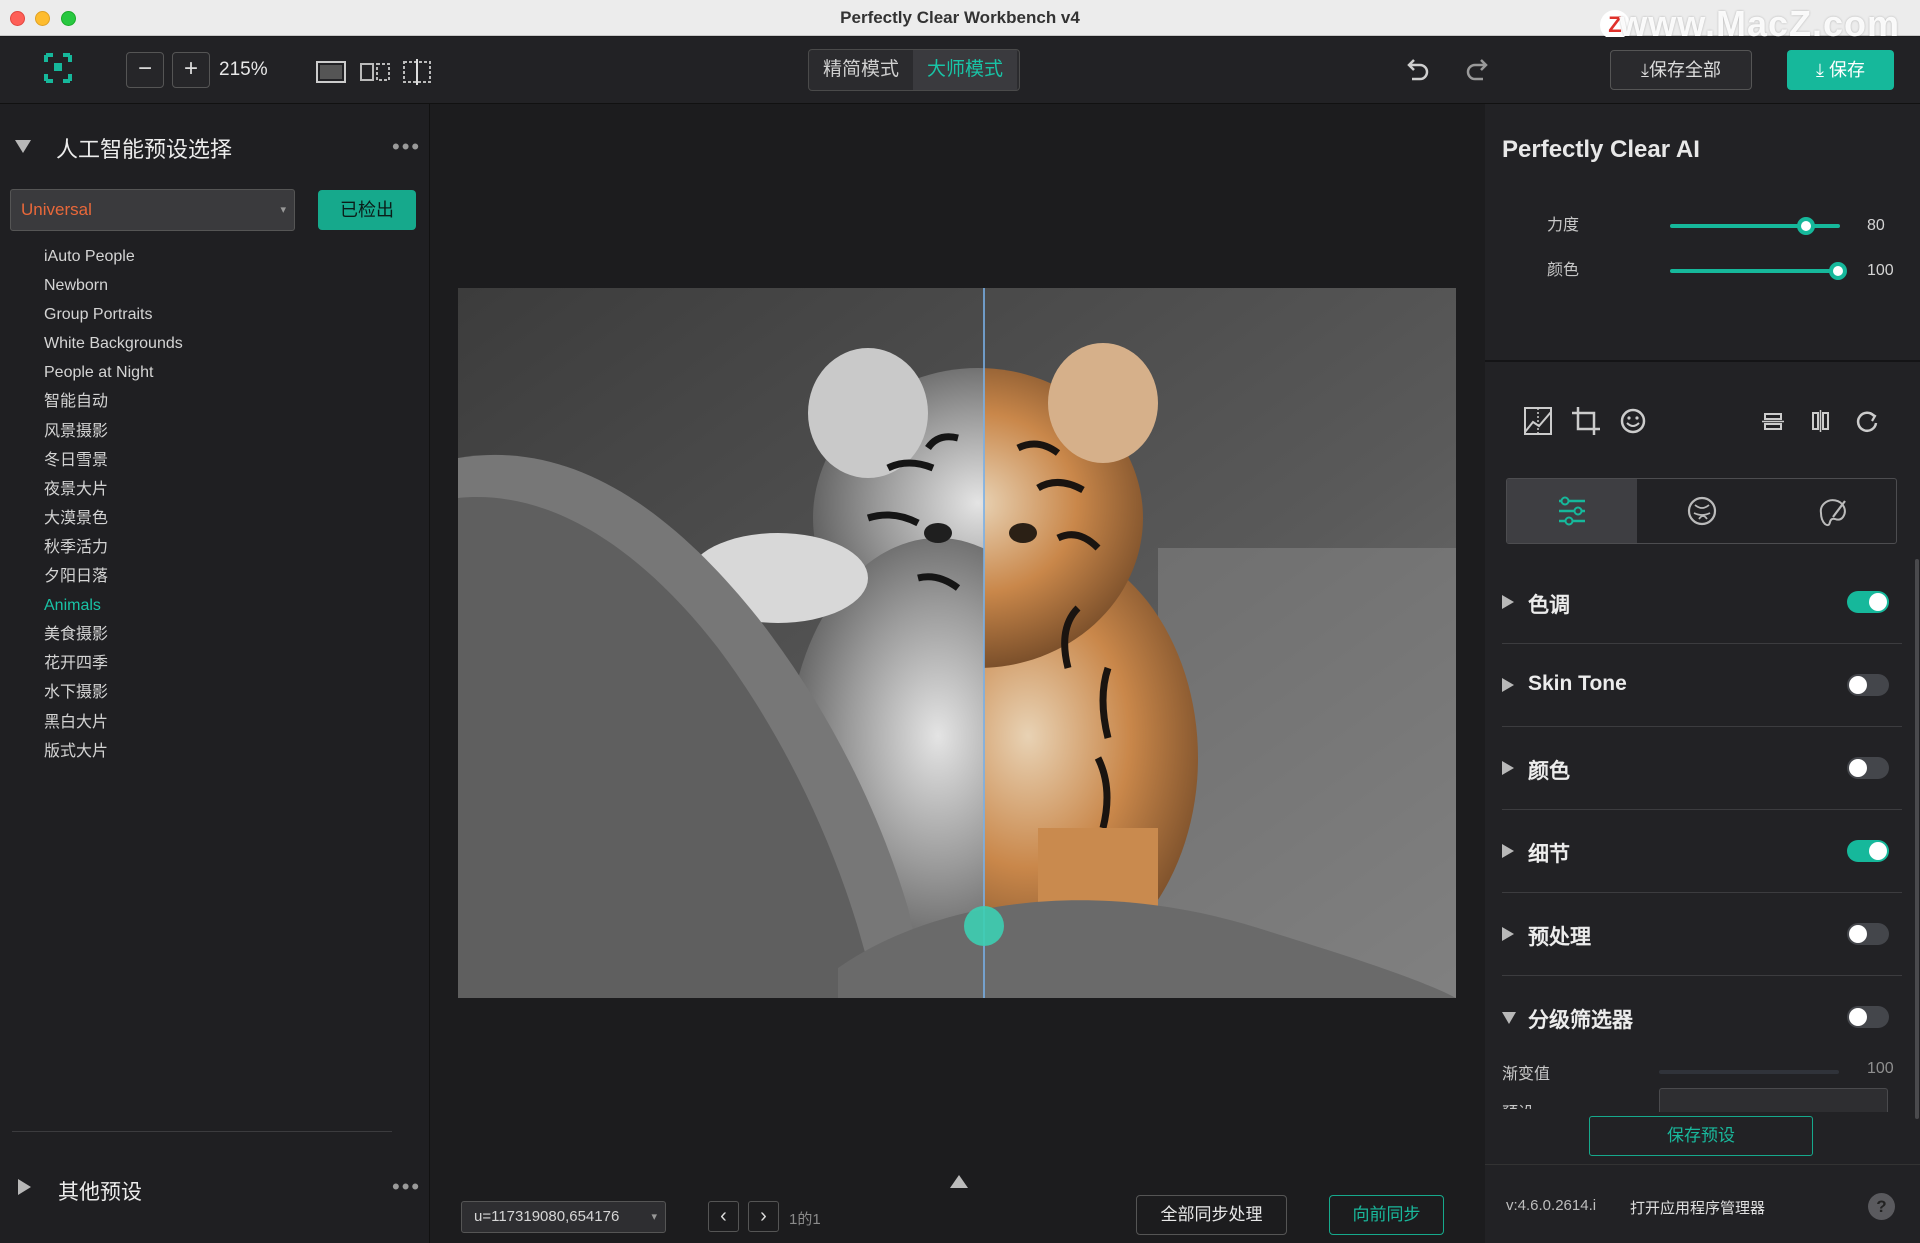  What do you see at coordinates (1697, 1207) in the screenshot?
I see `open-app-manager-link: 打开应用程序管理器` at bounding box center [1697, 1207].